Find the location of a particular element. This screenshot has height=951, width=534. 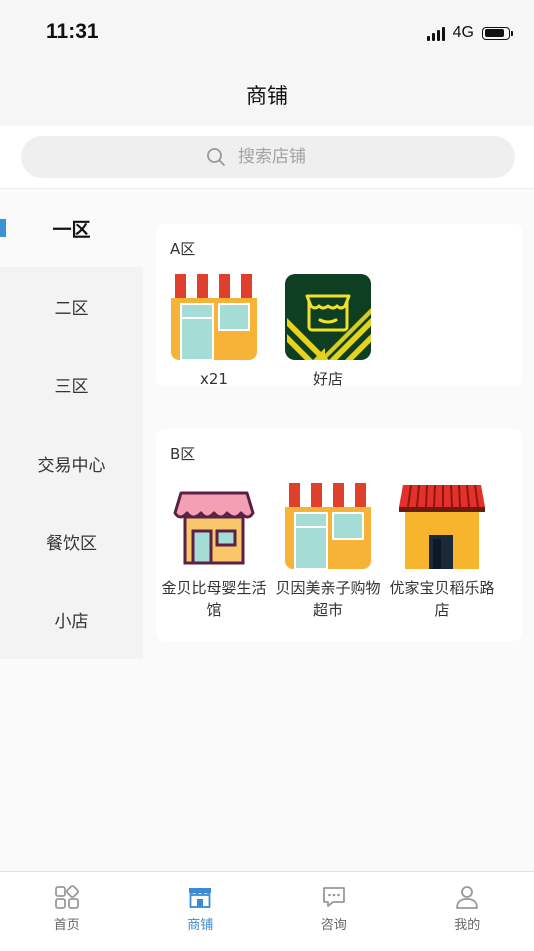

zone-title: A区 is located at coordinates (339, 249).